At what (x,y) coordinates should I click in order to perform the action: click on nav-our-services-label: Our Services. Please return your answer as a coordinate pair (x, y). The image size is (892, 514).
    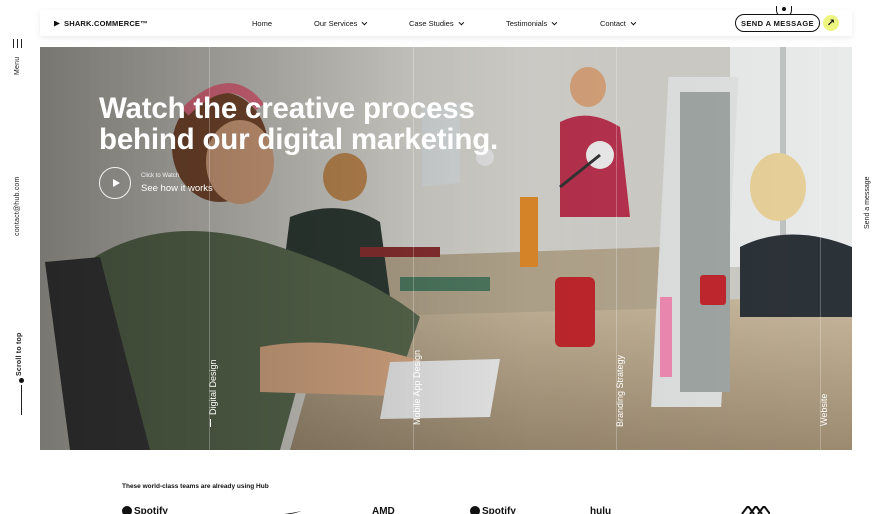
    Looking at the image, I should click on (336, 23).